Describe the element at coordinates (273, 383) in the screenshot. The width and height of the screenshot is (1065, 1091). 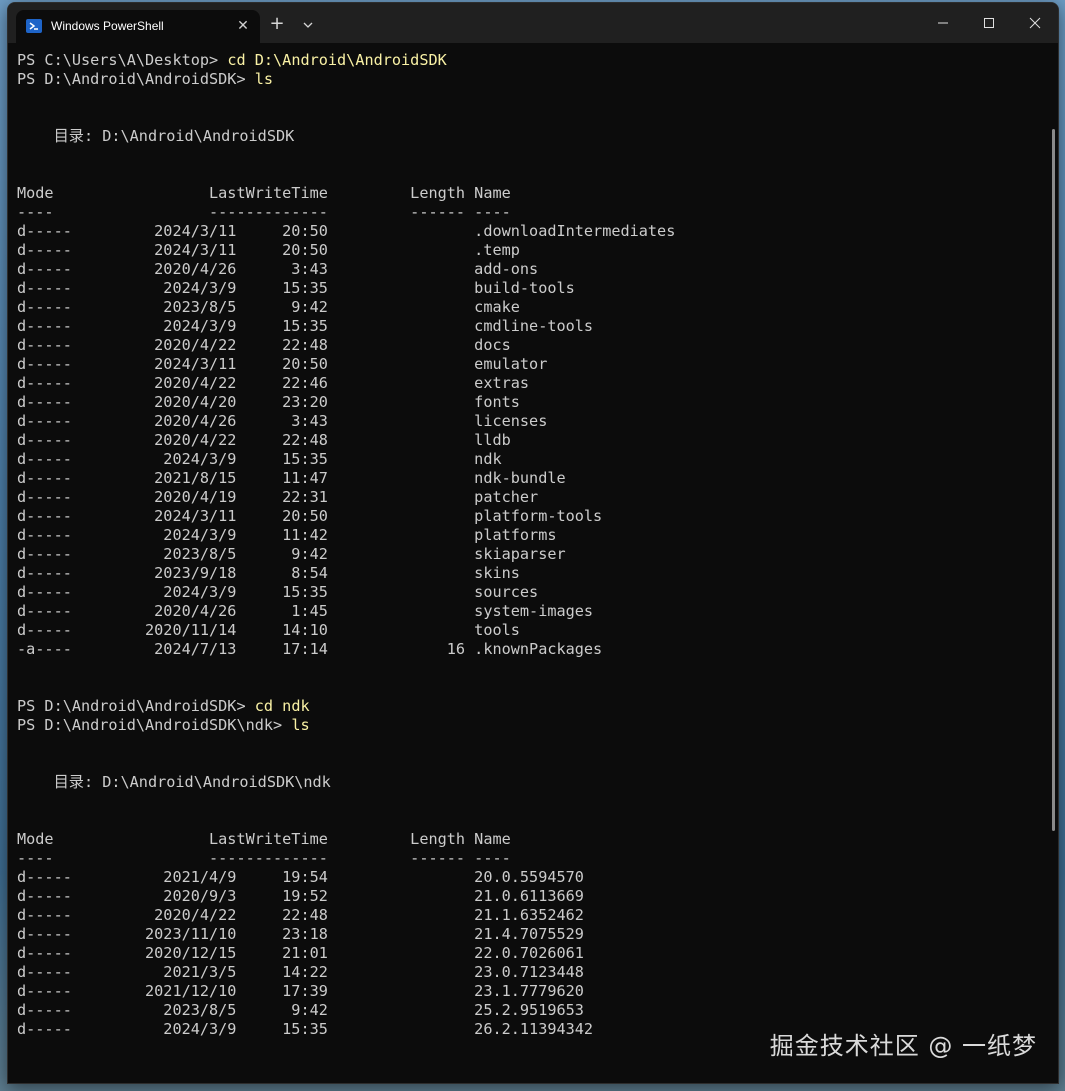
I see `terminal-line: d----- 2020/4/22 22:46 extras` at that location.